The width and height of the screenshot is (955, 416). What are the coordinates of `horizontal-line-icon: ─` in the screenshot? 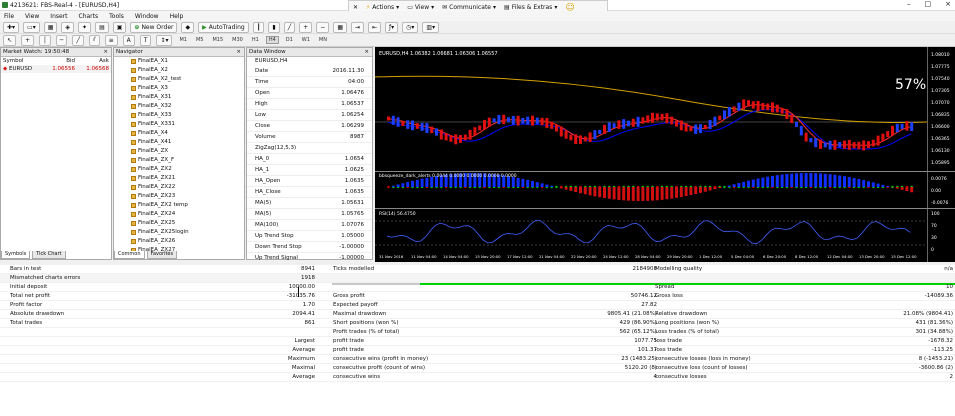 It's located at (61, 40).